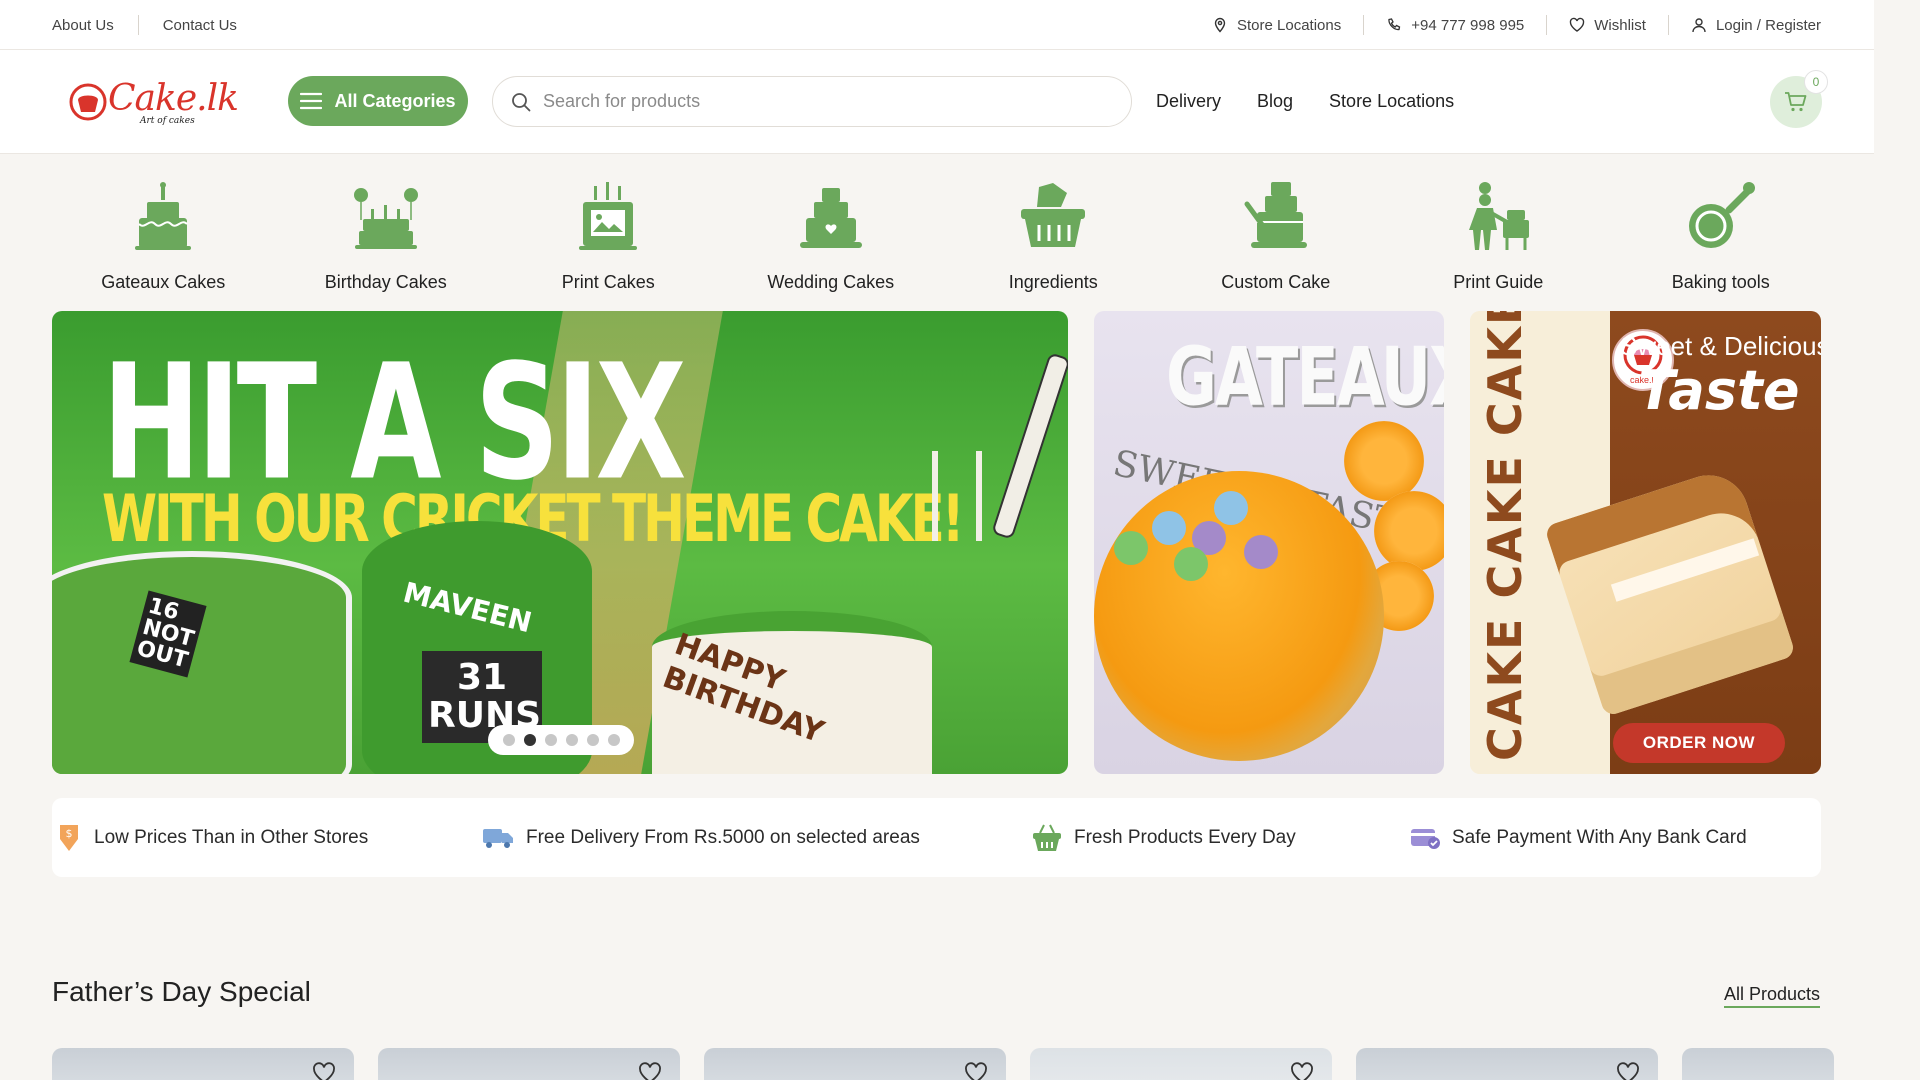  What do you see at coordinates (831, 282) in the screenshot?
I see `category-label: Wedding Cakes` at bounding box center [831, 282].